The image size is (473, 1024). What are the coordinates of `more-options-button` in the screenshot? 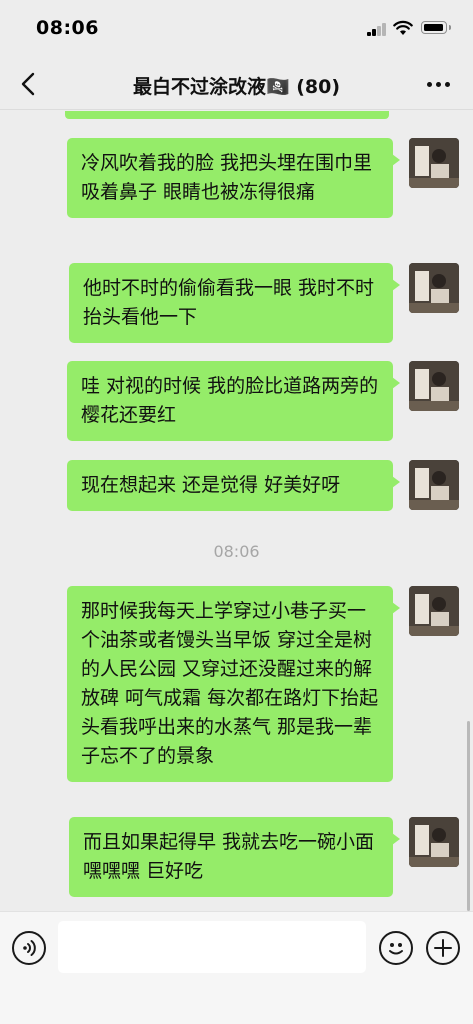 It's located at (438, 84).